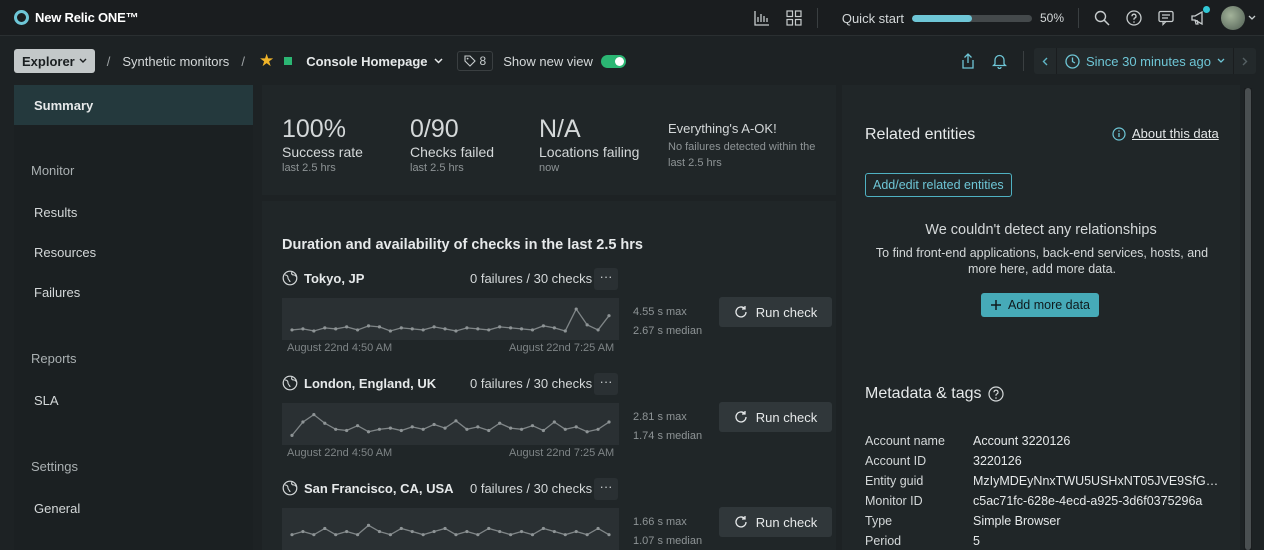 The width and height of the screenshot is (1264, 550). I want to click on avatar, so click(1233, 18).